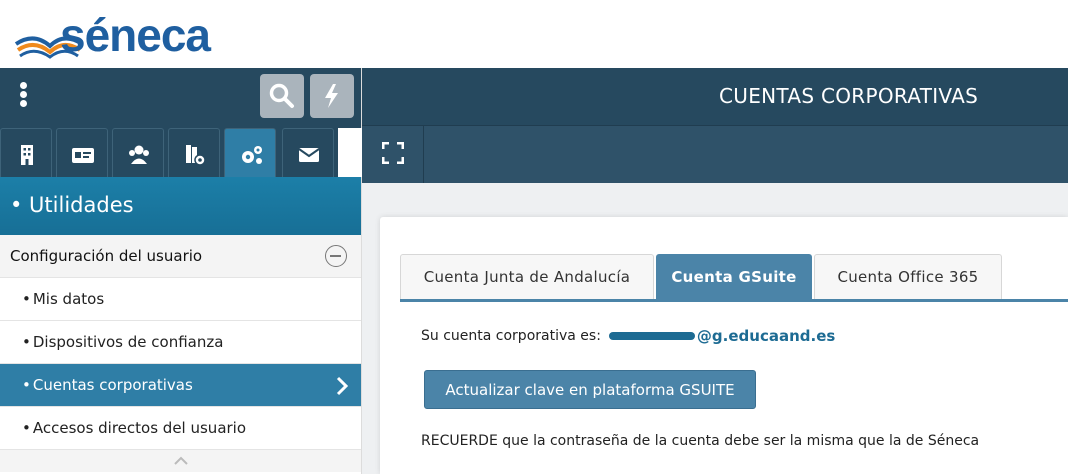 The image size is (1068, 474). Describe the element at coordinates (849, 96) in the screenshot. I see `page-title: CUENTAS CORPORATIVAS` at that location.